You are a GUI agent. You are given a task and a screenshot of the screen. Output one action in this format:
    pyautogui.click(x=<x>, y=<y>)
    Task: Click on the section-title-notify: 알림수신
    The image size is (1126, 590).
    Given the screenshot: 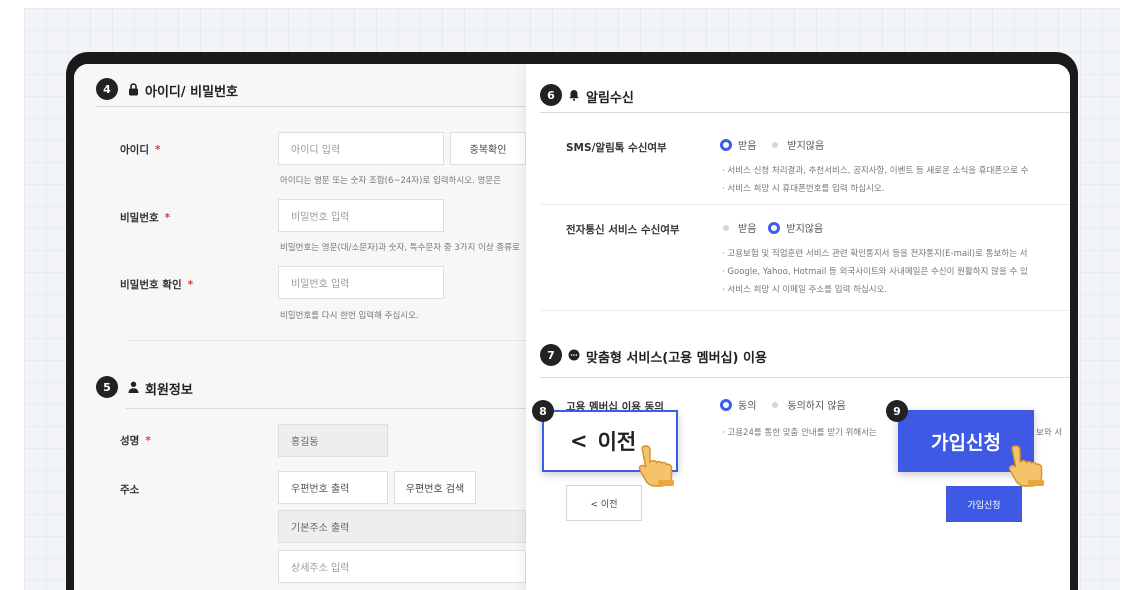 What is the action you would take?
    pyautogui.click(x=601, y=96)
    